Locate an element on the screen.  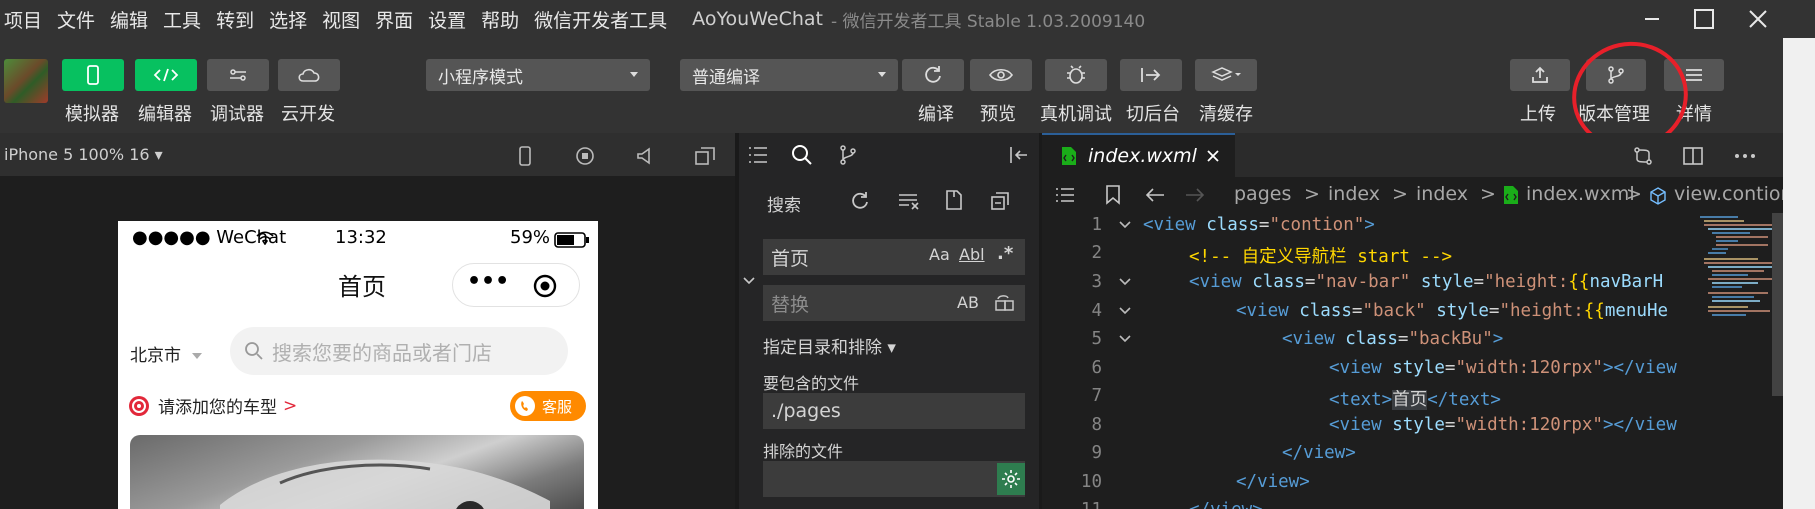
whole-word-toggle: Abl is located at coordinates (972, 254).